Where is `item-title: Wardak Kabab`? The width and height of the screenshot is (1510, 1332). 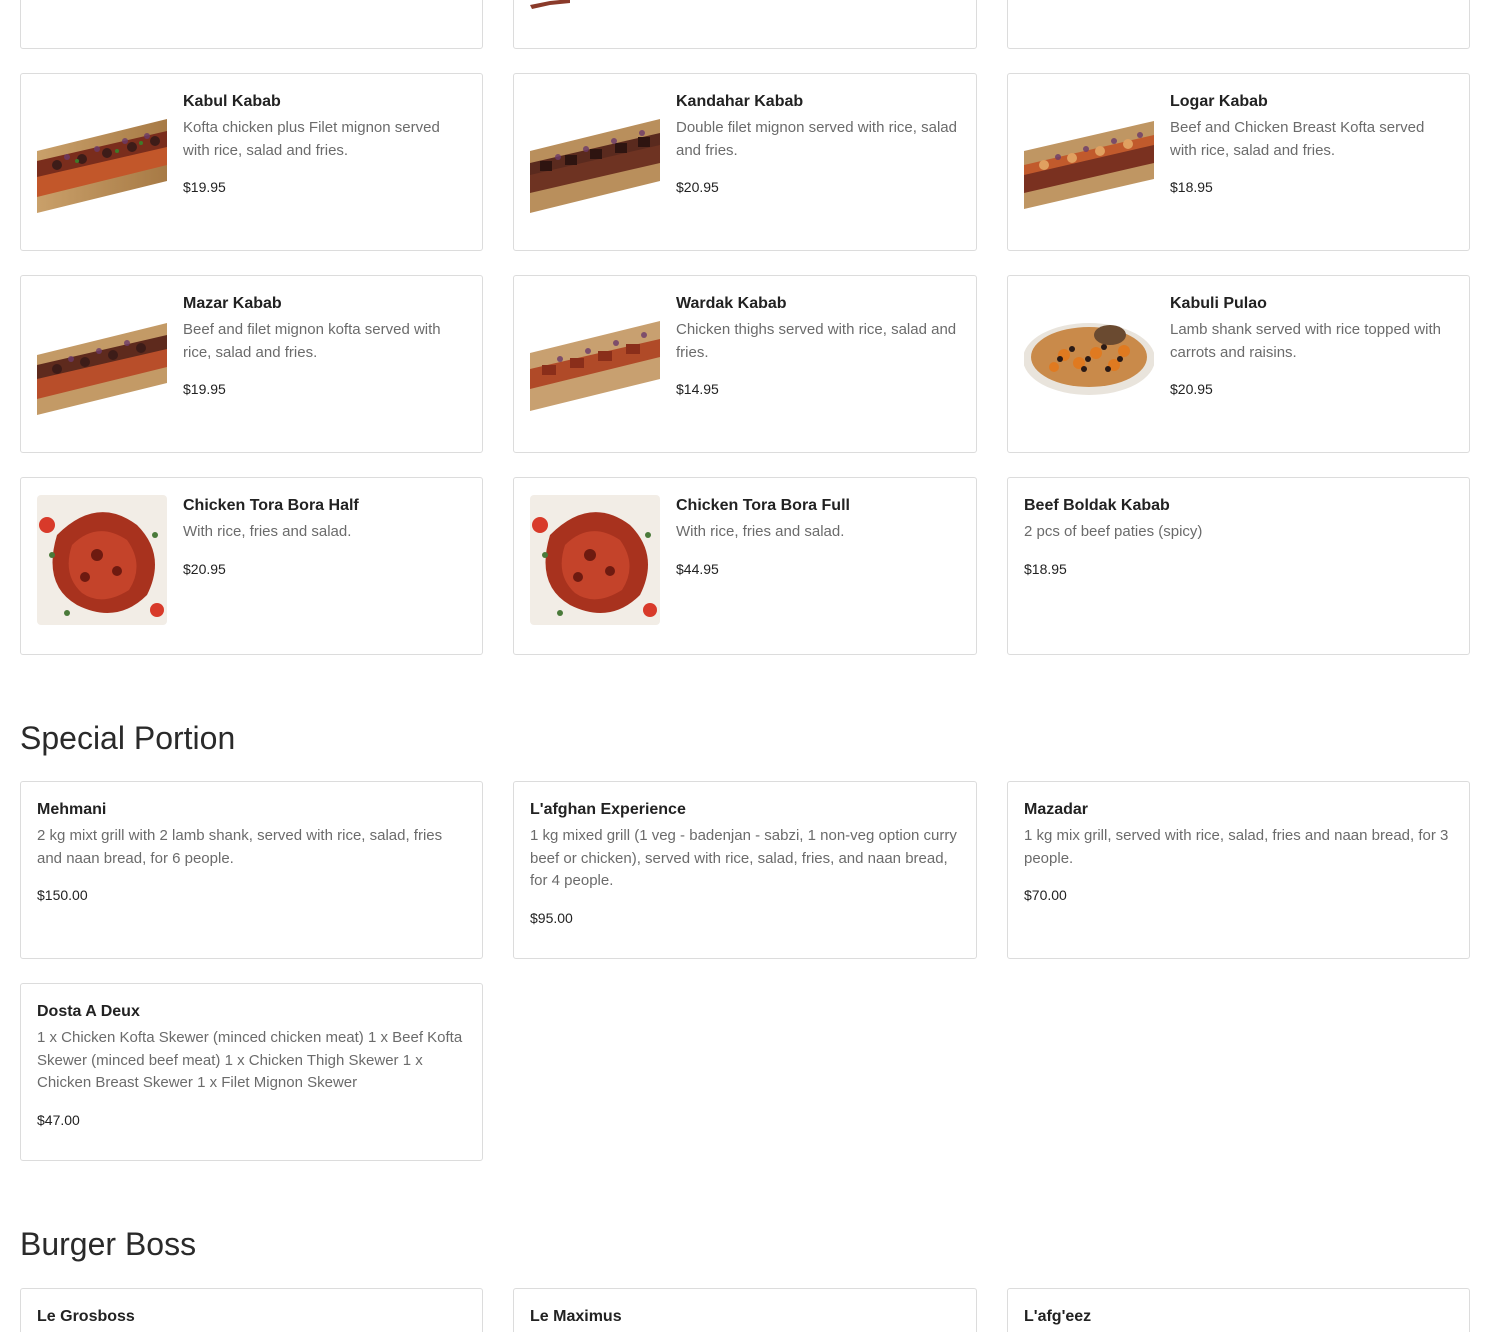
item-title: Wardak Kabab is located at coordinates (731, 303).